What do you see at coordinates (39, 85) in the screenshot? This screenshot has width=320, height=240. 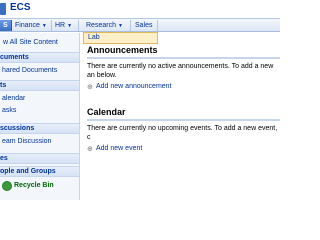 I see `nav-heading-lists: ts` at bounding box center [39, 85].